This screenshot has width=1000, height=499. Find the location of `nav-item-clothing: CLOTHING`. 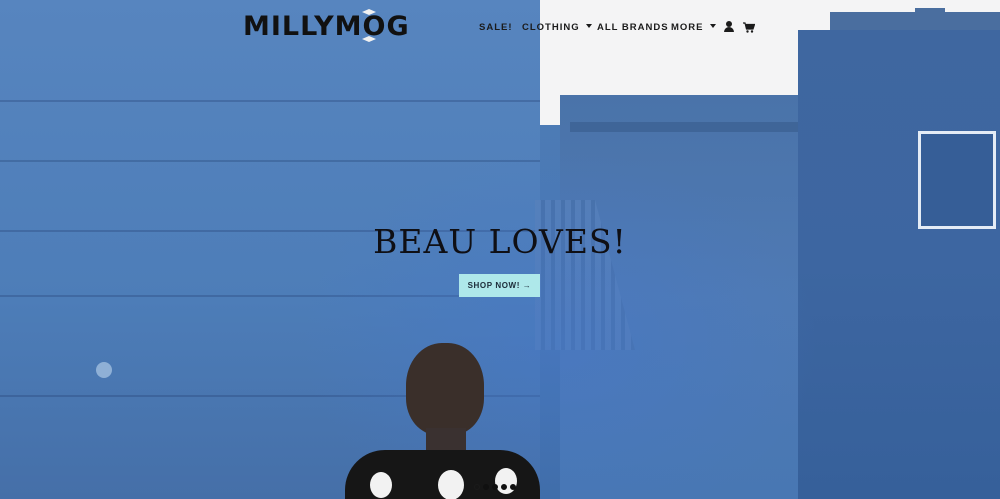

nav-item-clothing: CLOTHING is located at coordinates (557, 27).